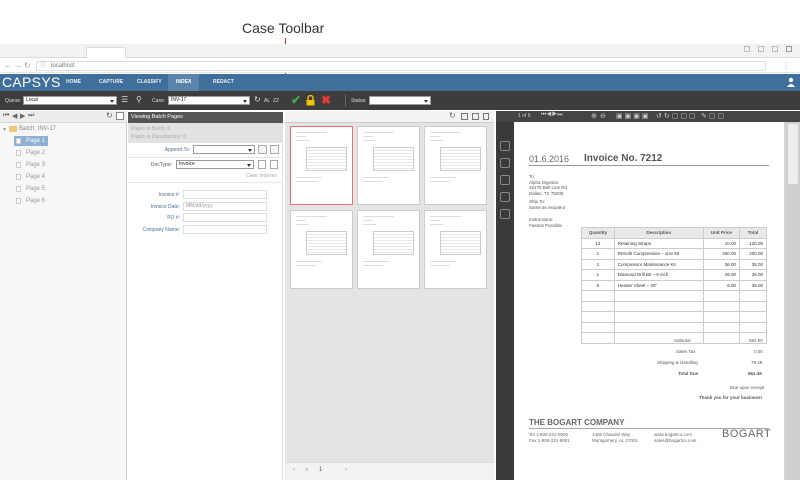  I want to click on pager-current: 1, so click(320, 470).